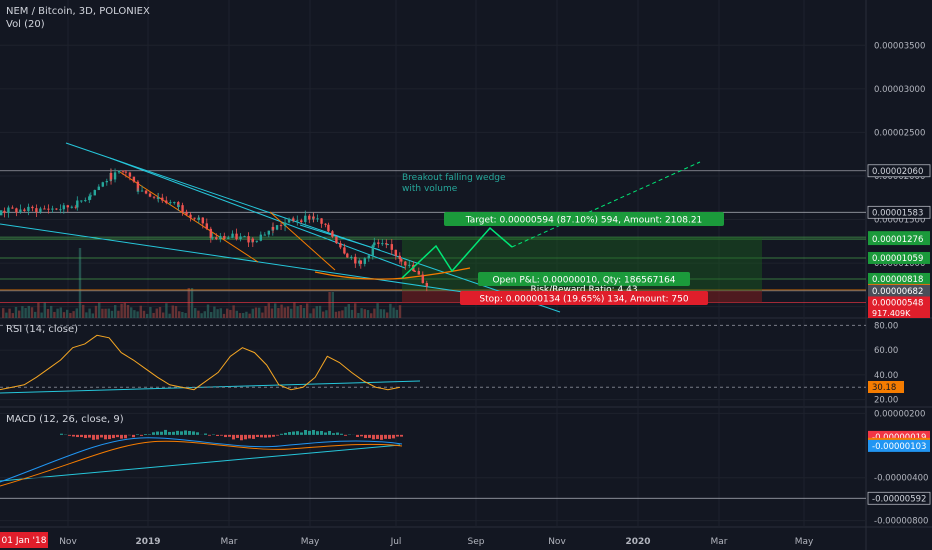 Image resolution: width=932 pixels, height=550 pixels. I want to click on x-tick-label: May, so click(804, 542).